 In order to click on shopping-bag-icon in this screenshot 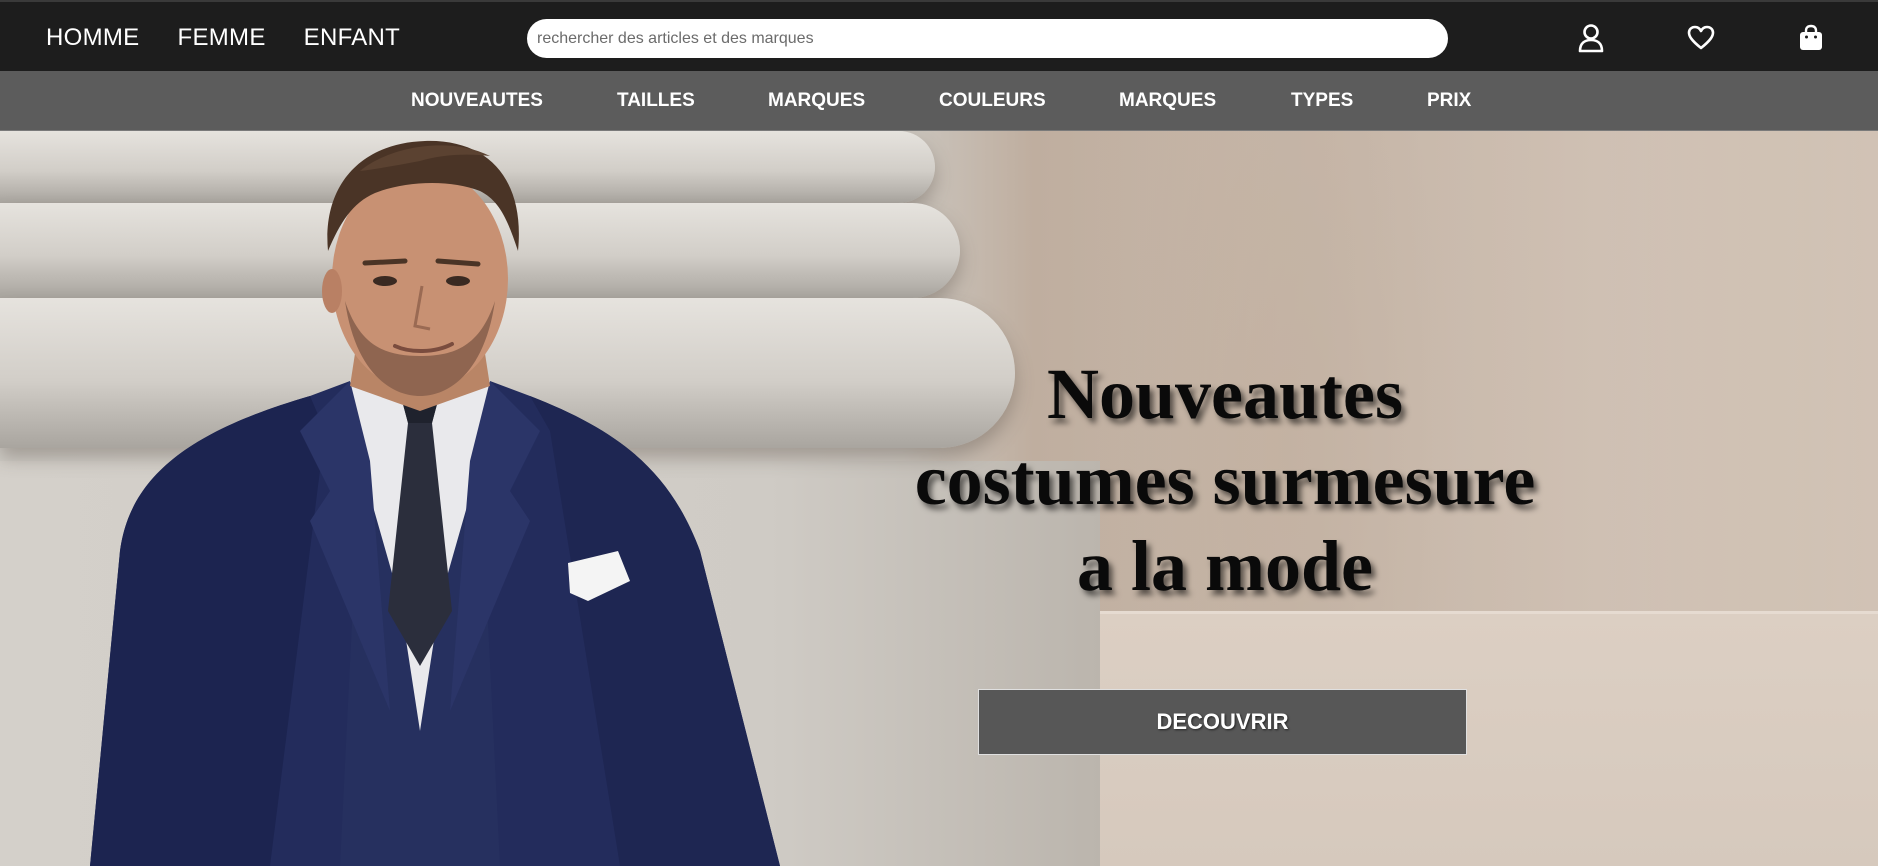, I will do `click(1811, 37)`.